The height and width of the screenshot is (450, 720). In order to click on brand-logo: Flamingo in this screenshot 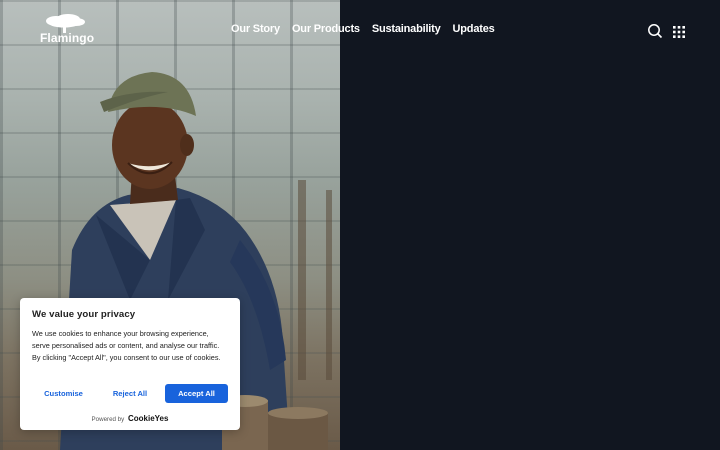, I will do `click(66, 31)`.